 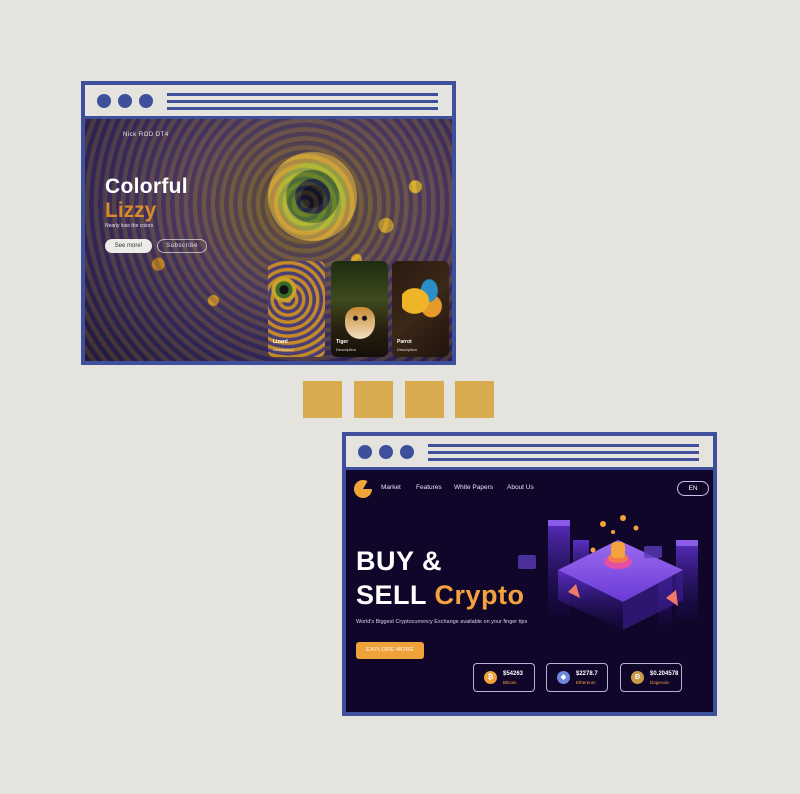 I want to click on logo-icon, so click(x=363, y=489).